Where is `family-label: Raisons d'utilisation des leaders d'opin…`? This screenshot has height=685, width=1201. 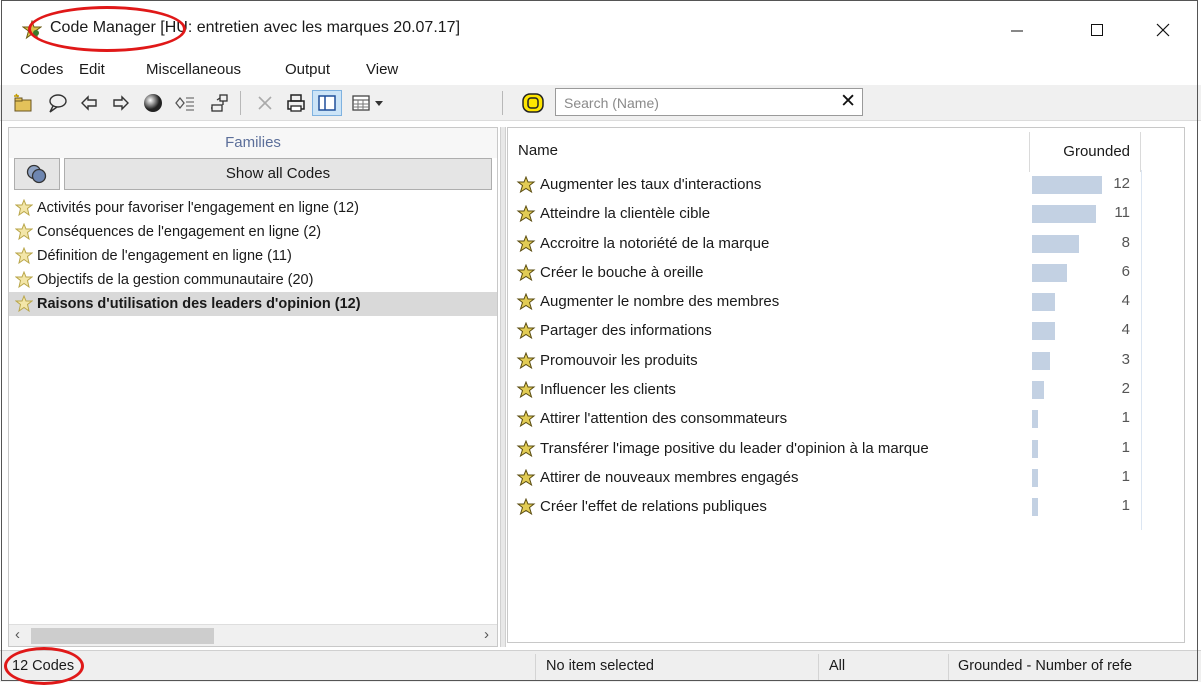
family-label: Raisons d'utilisation des leaders d'opin… is located at coordinates (199, 304).